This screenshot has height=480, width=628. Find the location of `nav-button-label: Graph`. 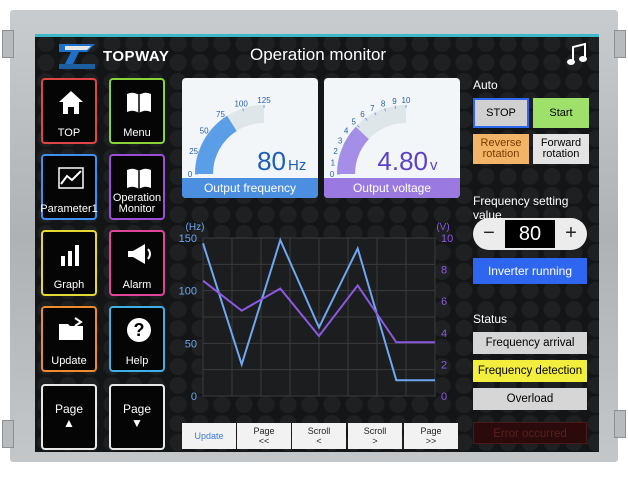

nav-button-label: Graph is located at coordinates (69, 285).